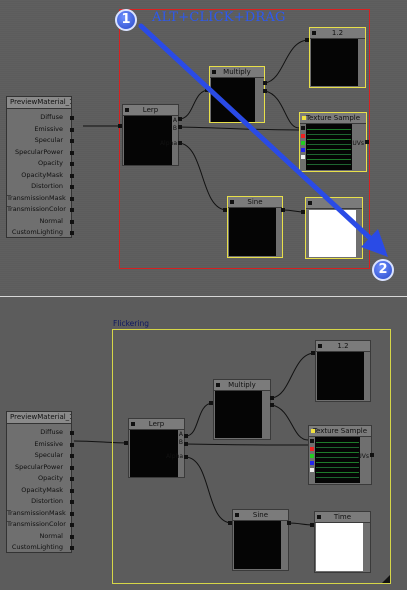 The image size is (407, 590). What do you see at coordinates (383, 270) in the screenshot?
I see `step-two-badge: 2` at bounding box center [383, 270].